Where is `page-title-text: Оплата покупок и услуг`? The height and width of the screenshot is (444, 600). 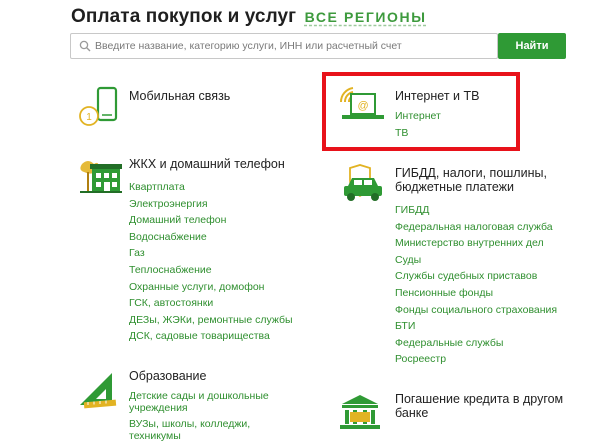
page-title-text: Оплата покупок и услуг is located at coordinates (184, 16).